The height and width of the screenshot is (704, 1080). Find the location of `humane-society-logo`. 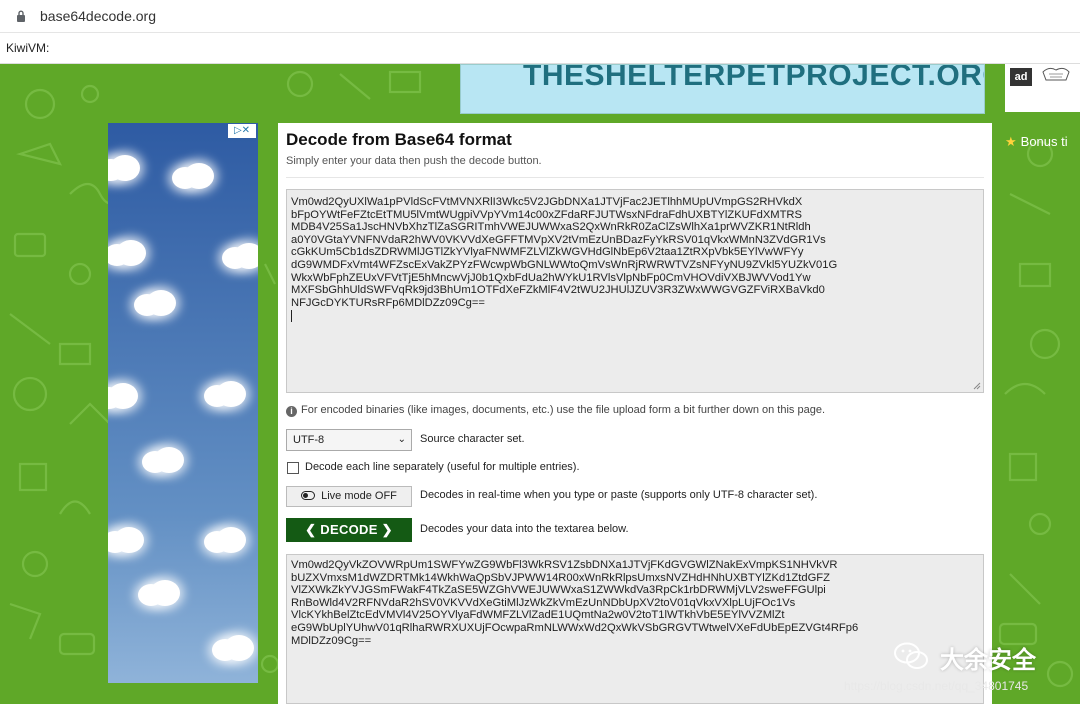

humane-society-logo is located at coordinates (1056, 74).